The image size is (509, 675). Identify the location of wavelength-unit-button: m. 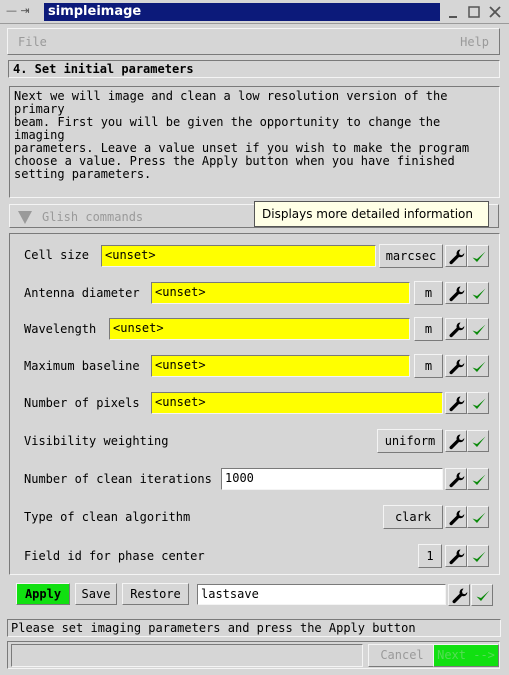
(428, 329).